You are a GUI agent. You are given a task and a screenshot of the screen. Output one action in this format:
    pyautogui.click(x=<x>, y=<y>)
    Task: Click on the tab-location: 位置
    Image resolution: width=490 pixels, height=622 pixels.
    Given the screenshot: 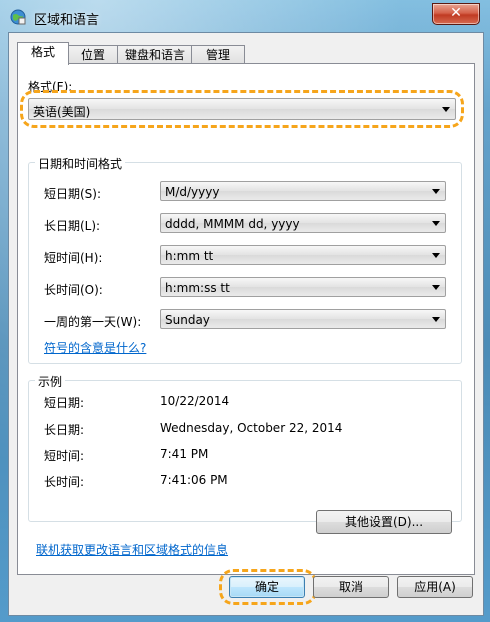 What is the action you would take?
    pyautogui.click(x=93, y=54)
    